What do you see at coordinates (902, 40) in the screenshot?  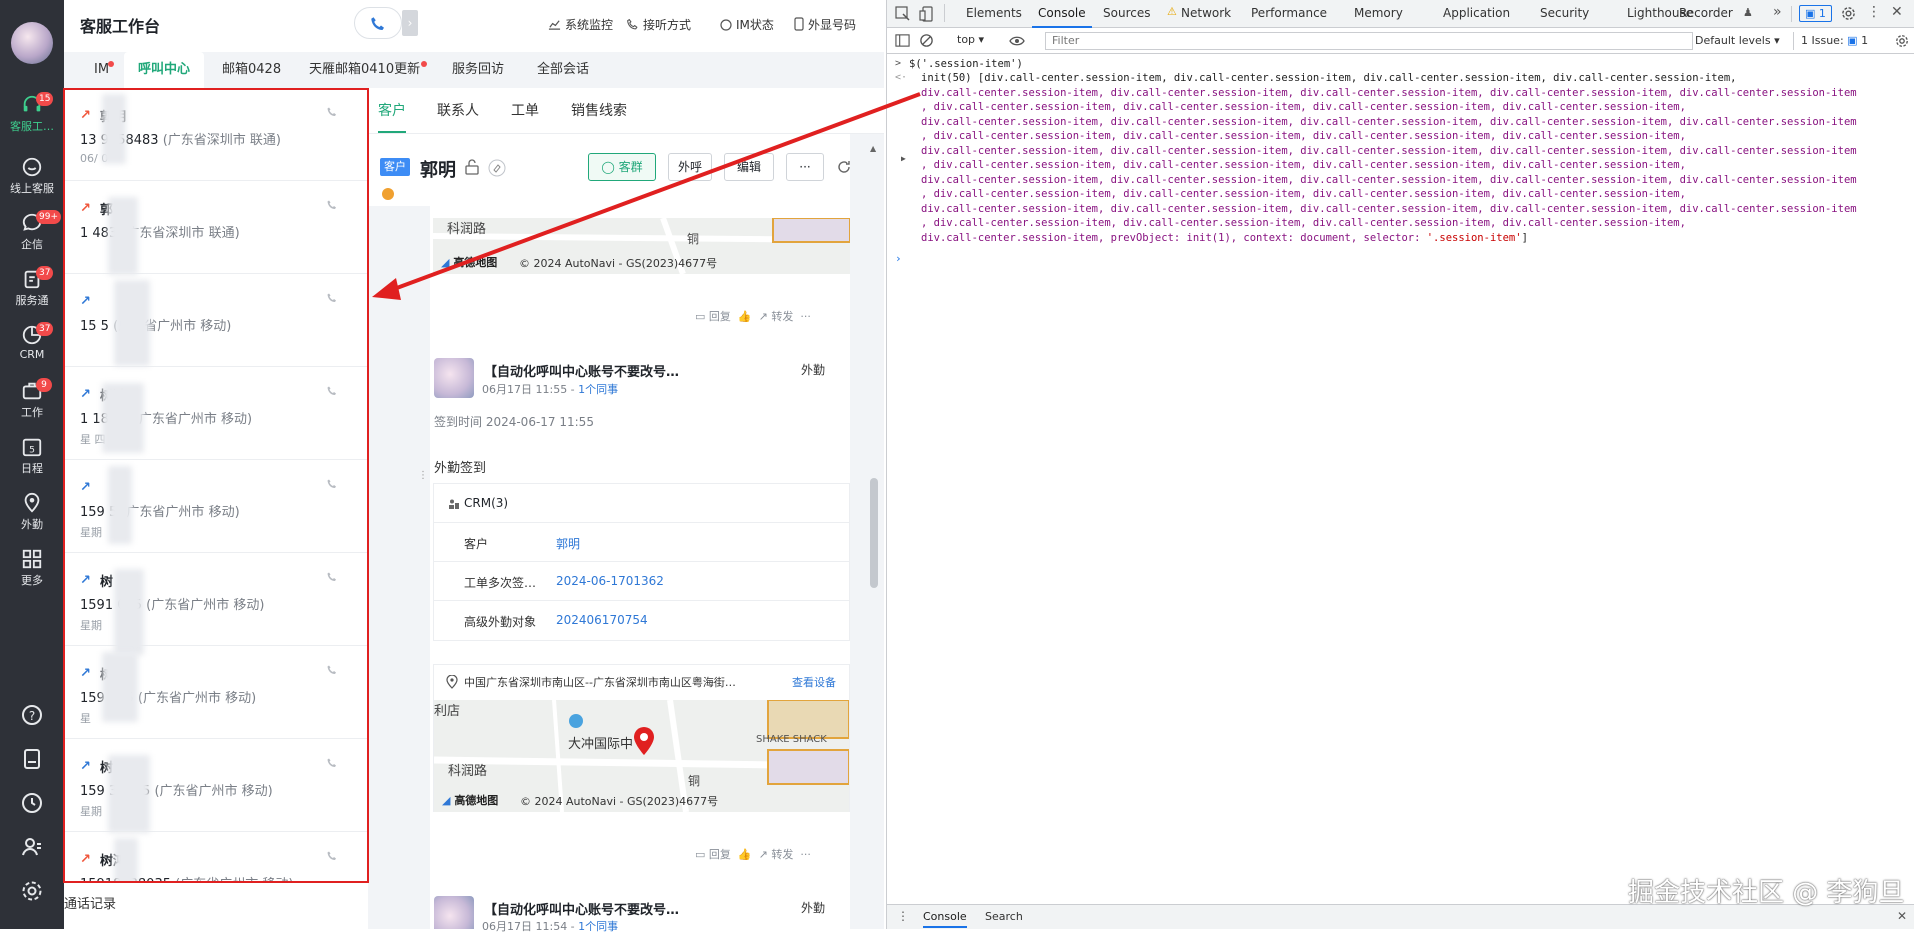 I see `sidebar-toggle-icon` at bounding box center [902, 40].